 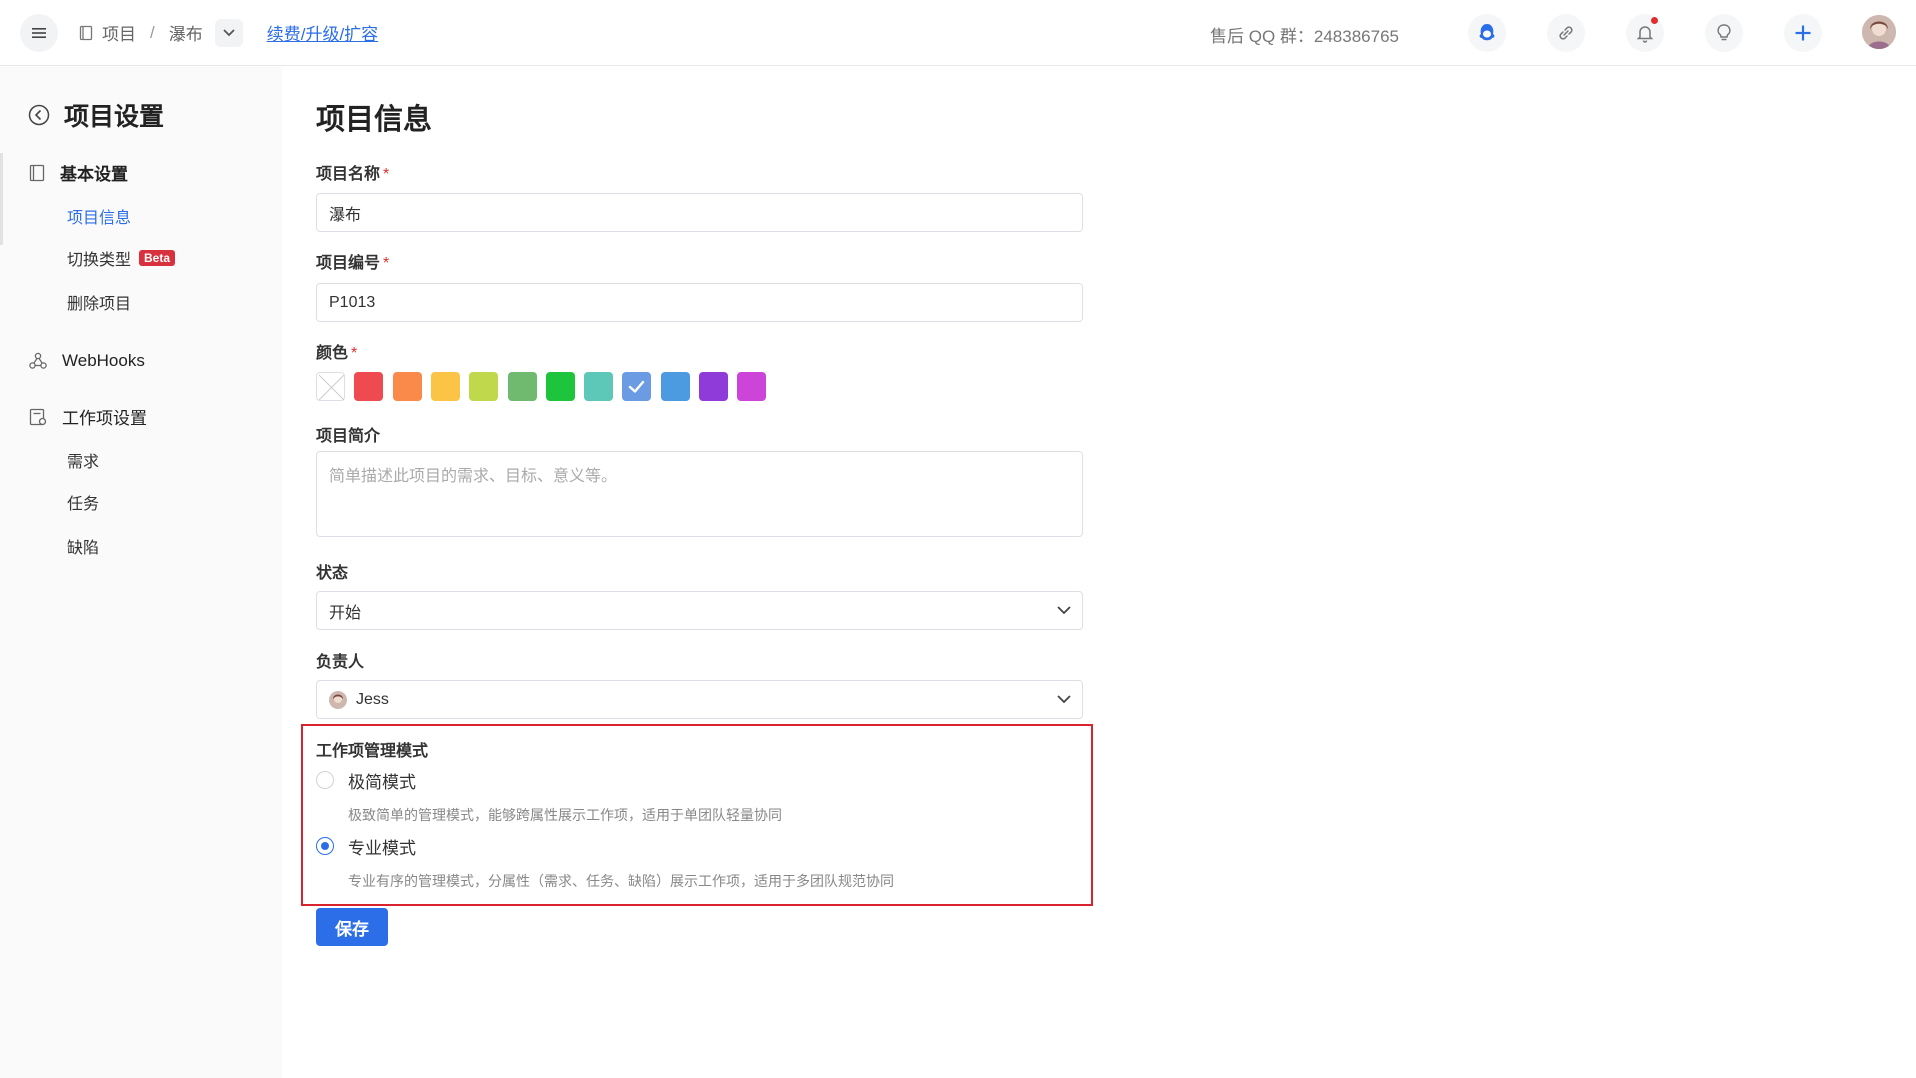 I want to click on sidebar-group-workitem-label: 工作项设置, so click(x=104, y=418).